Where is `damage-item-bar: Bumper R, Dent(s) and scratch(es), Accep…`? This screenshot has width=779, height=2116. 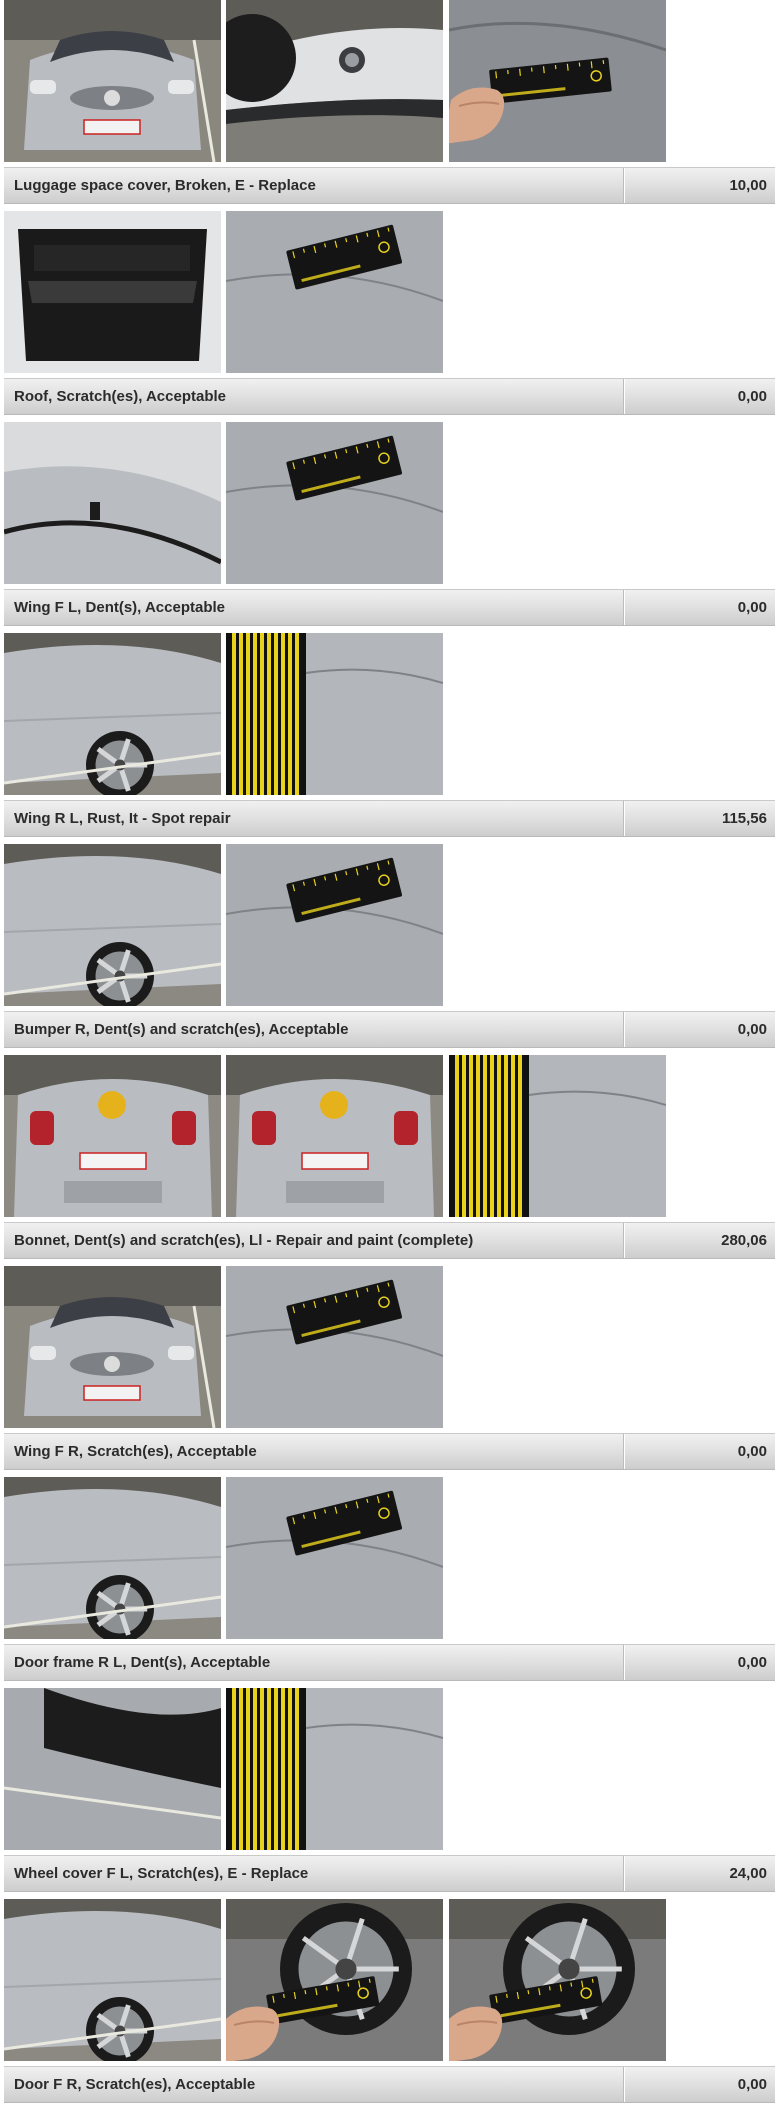 damage-item-bar: Bumper R, Dent(s) and scratch(es), Accep… is located at coordinates (389, 1029).